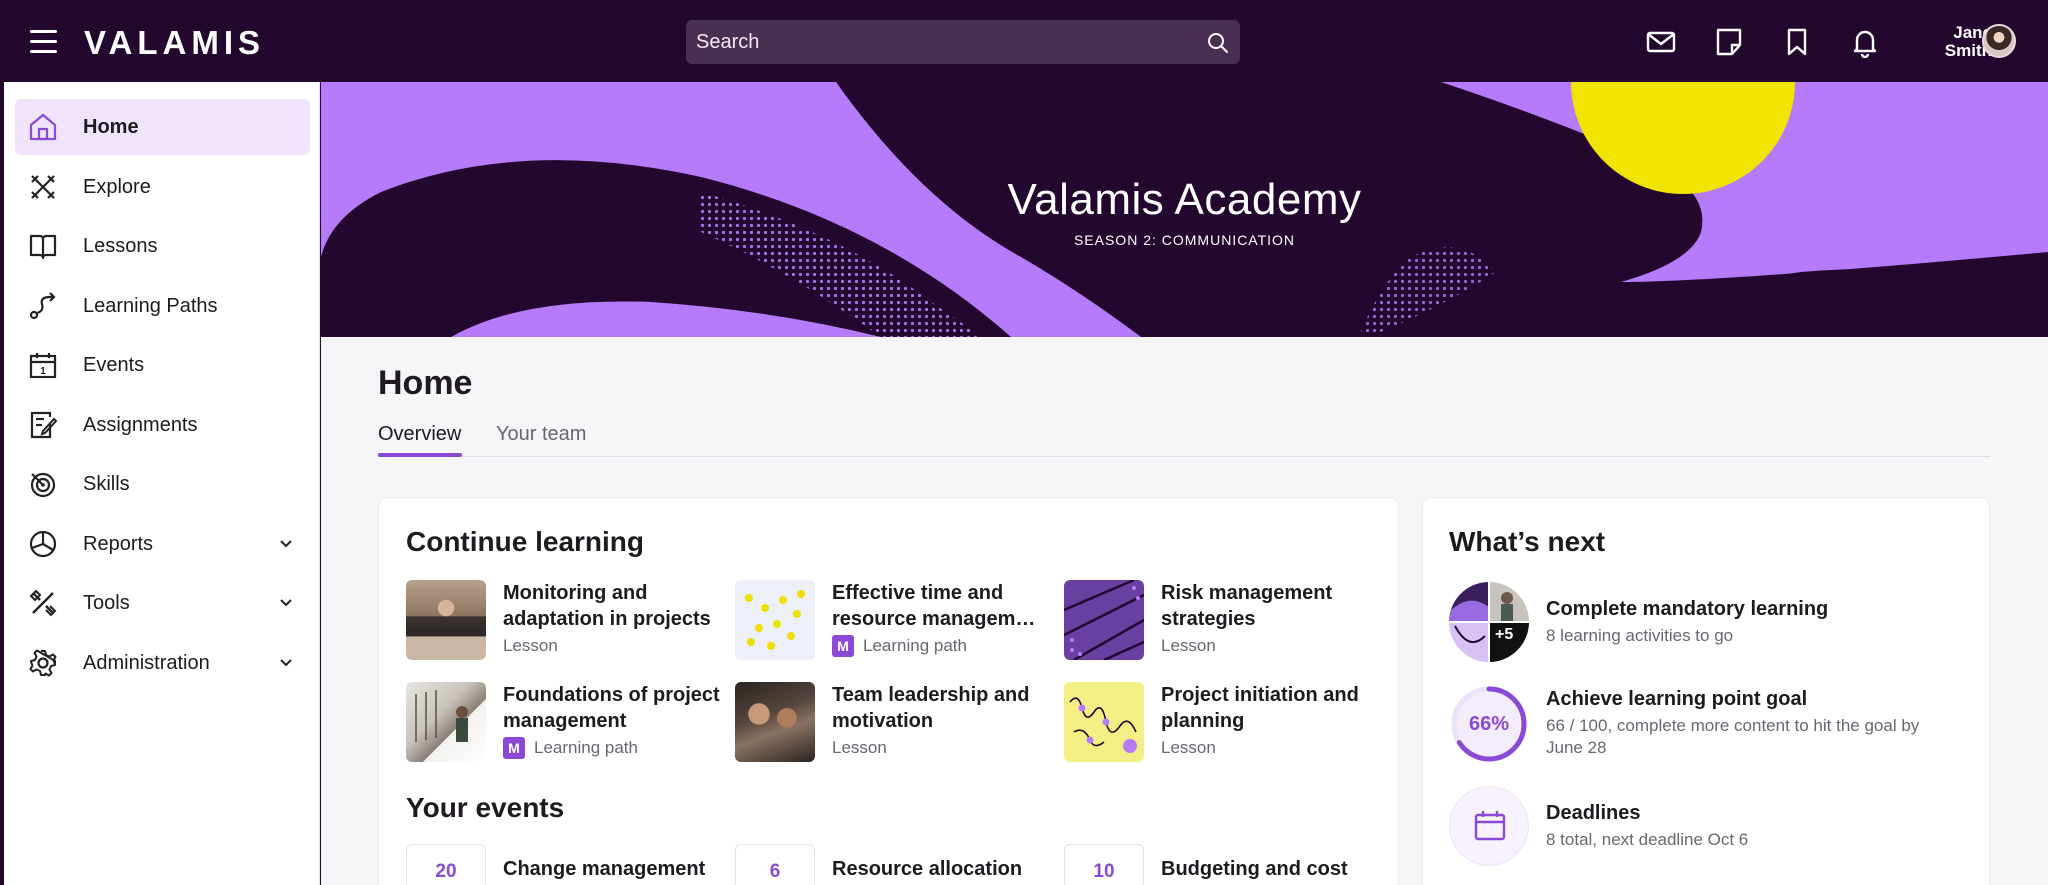  Describe the element at coordinates (43, 603) in the screenshot. I see `tools-icon` at that location.